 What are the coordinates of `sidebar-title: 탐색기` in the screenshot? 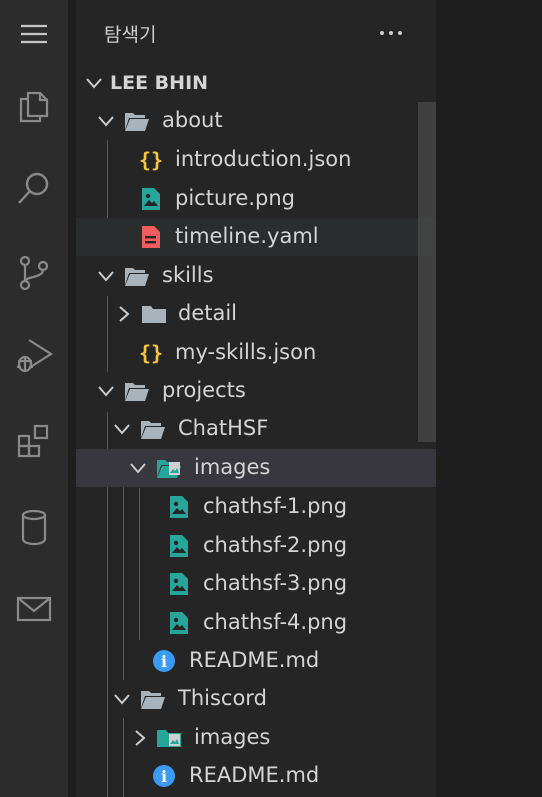 It's located at (130, 35).